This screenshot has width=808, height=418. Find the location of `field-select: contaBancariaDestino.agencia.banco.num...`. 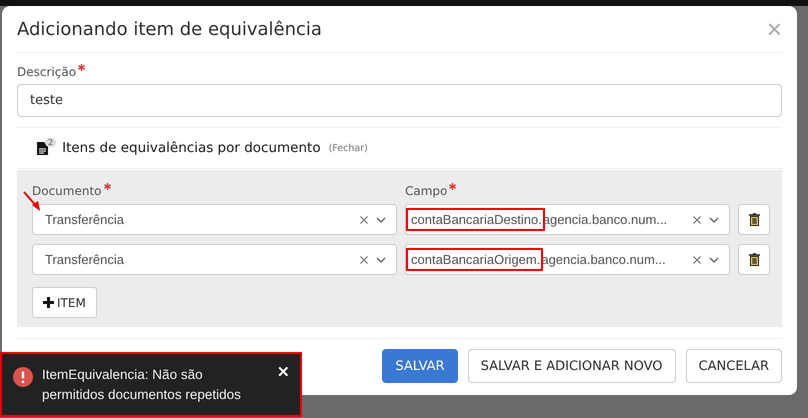

field-select: contaBancariaDestino.agencia.banco.num... is located at coordinates (567, 219).